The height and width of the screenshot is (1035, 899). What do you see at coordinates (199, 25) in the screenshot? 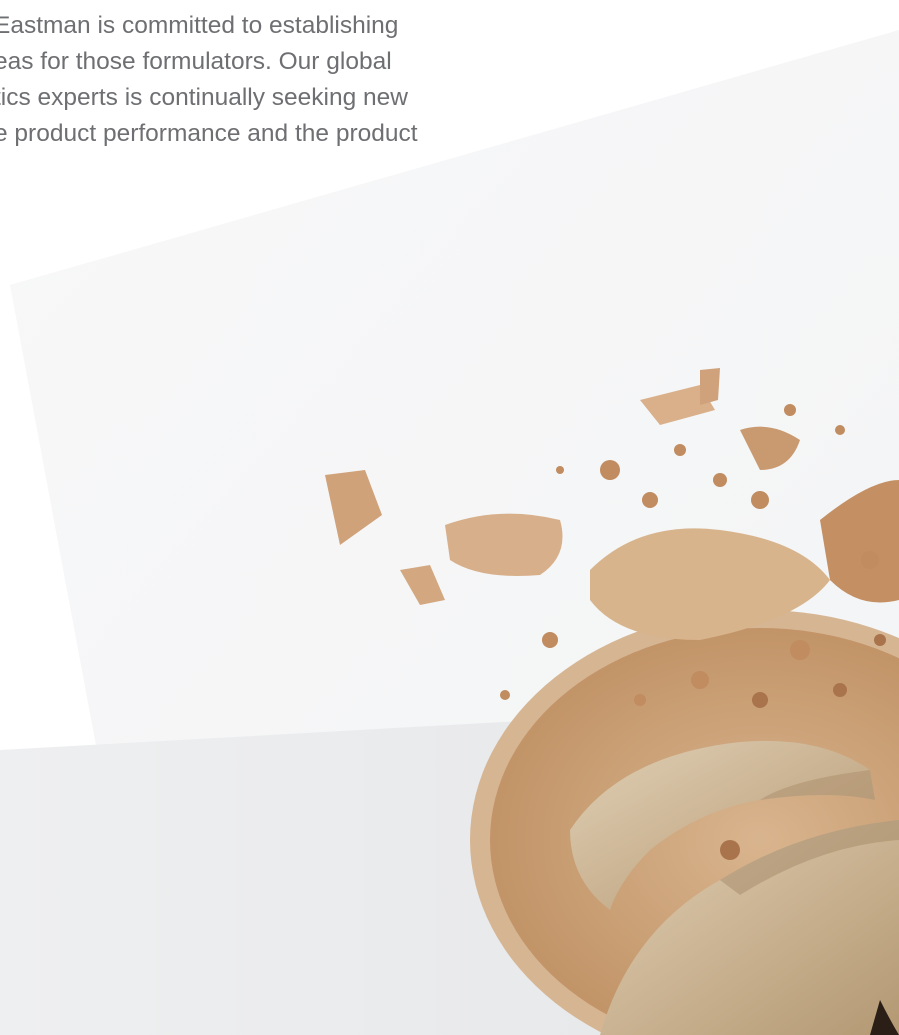
I see `body-text-line: Eastman is committed to establishing` at bounding box center [199, 25].